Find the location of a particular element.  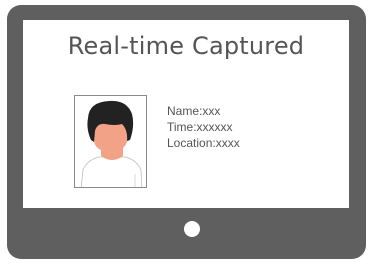

screen-title: Real-time Captured is located at coordinates (186, 46).